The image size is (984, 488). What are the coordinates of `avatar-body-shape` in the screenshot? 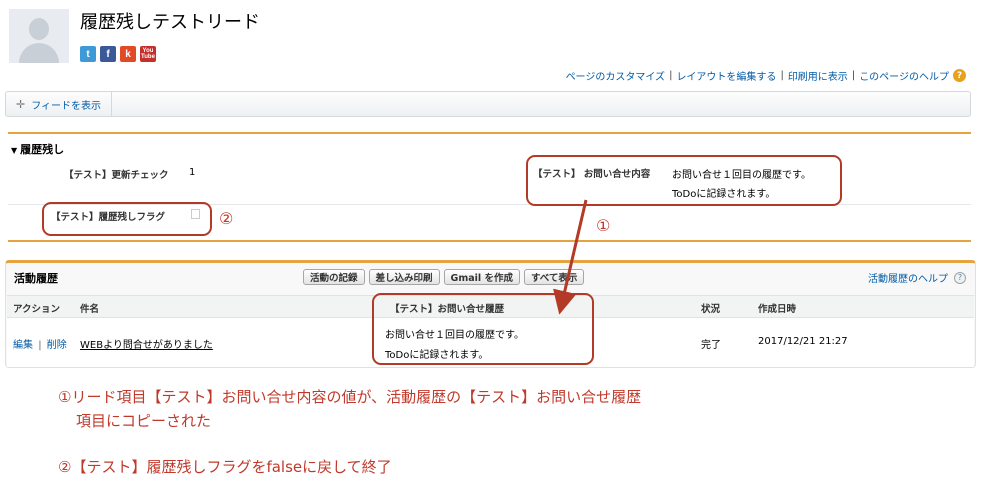 It's located at (39, 53).